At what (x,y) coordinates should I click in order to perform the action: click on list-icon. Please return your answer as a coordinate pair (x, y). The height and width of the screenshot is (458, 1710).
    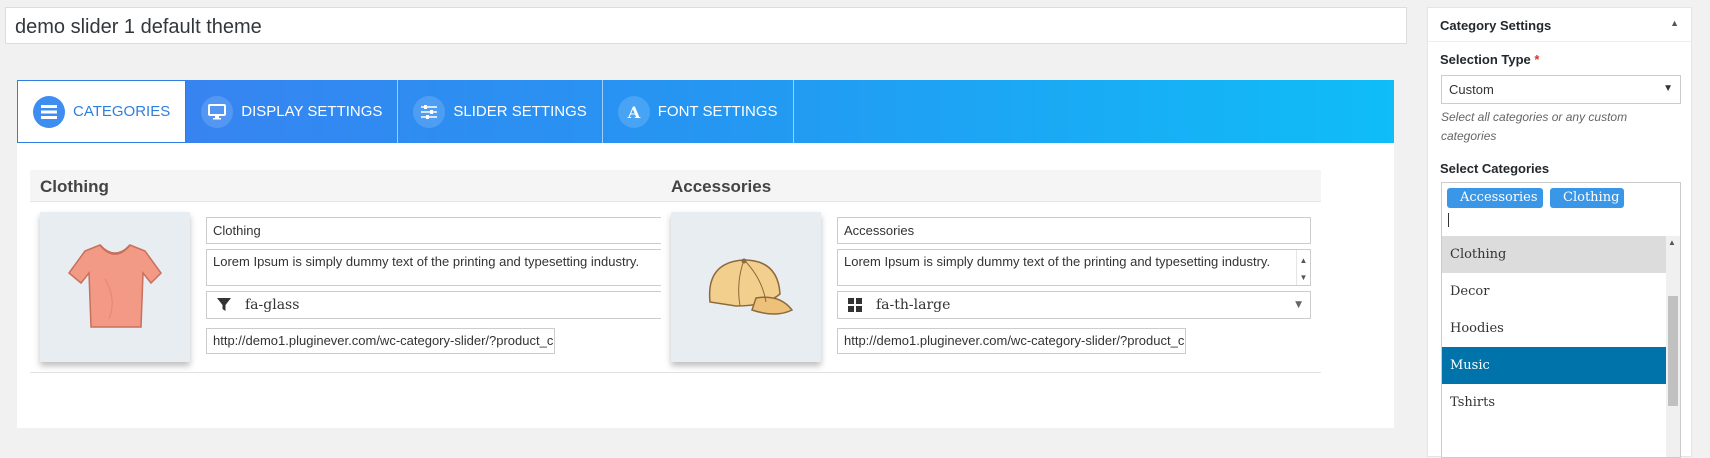
    Looking at the image, I should click on (49, 111).